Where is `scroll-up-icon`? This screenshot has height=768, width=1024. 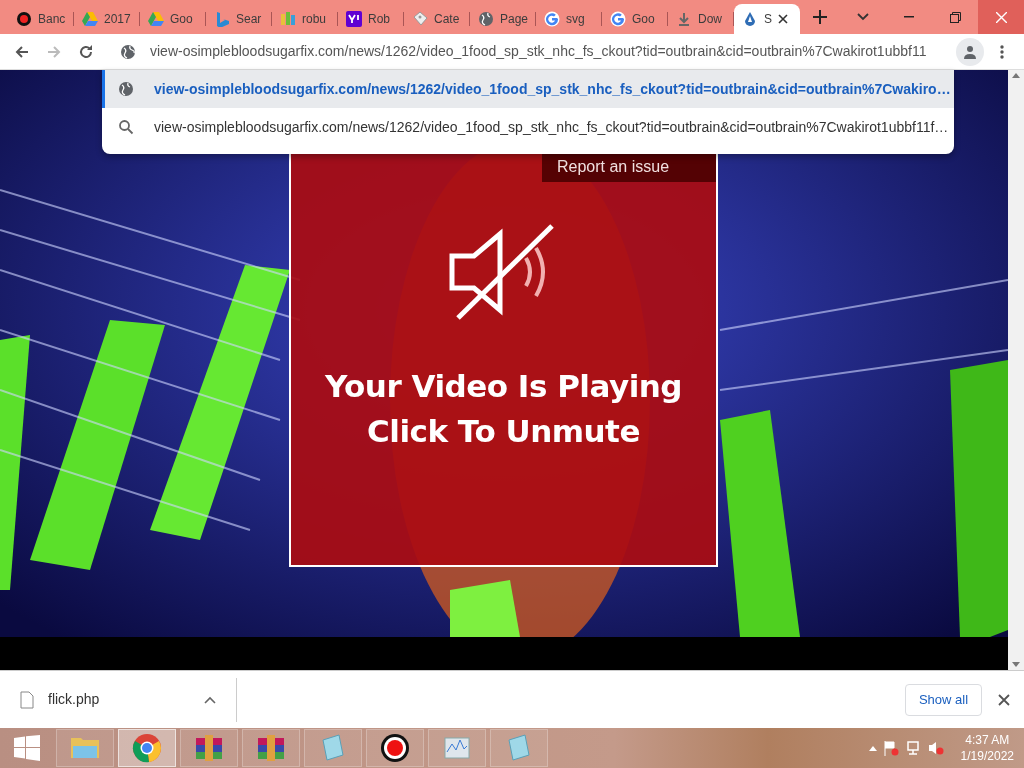 scroll-up-icon is located at coordinates (1016, 75).